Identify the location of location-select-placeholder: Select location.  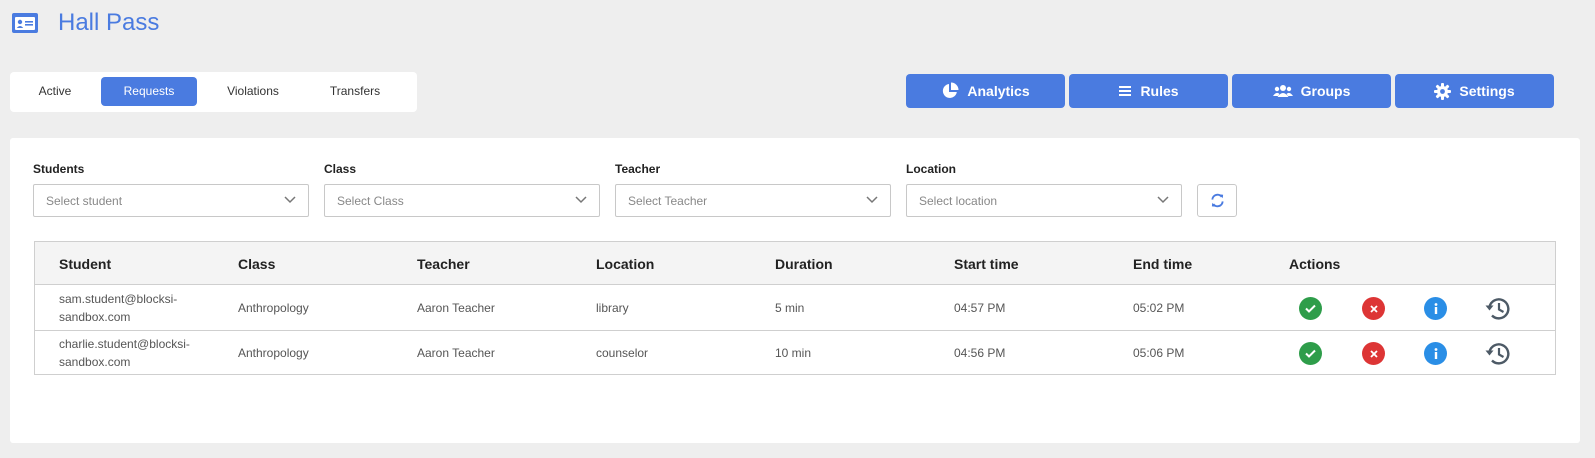
(958, 200).